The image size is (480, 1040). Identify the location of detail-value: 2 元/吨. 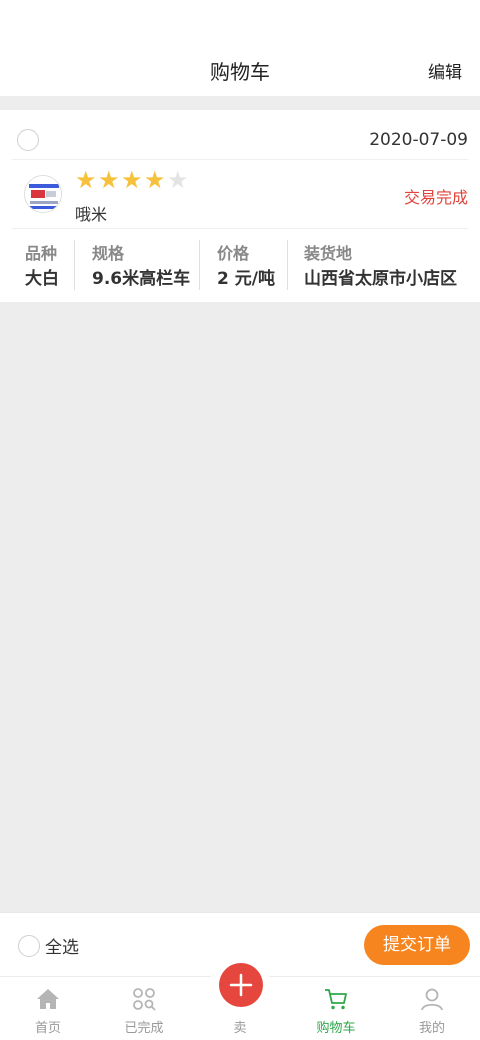
(246, 279).